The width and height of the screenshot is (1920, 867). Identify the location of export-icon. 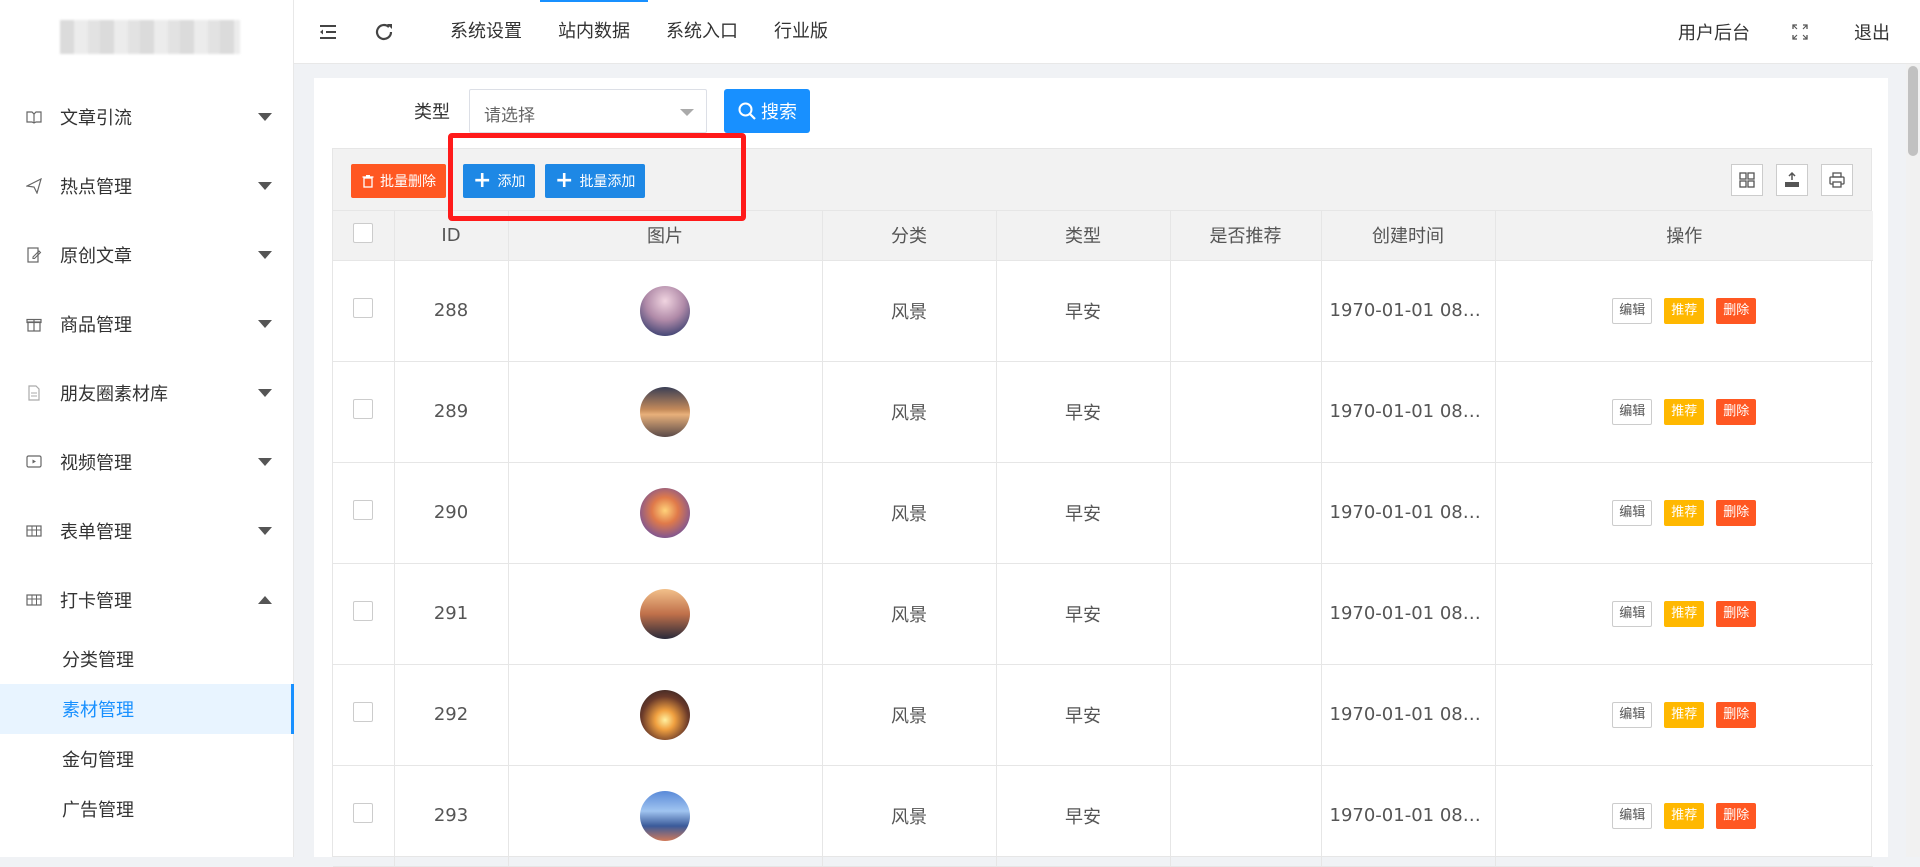
(1792, 179).